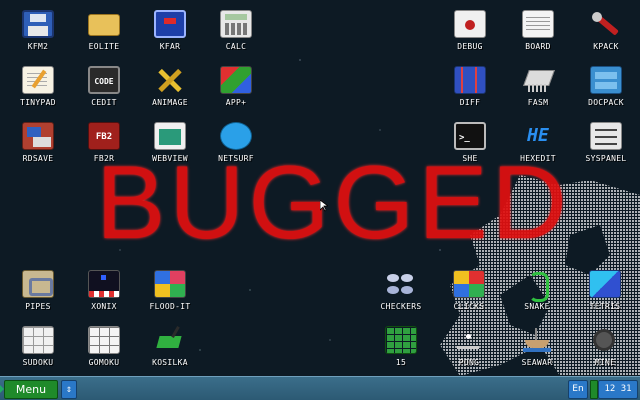  I want to click on checkers-icon: CHECKERS, so click(401, 292).